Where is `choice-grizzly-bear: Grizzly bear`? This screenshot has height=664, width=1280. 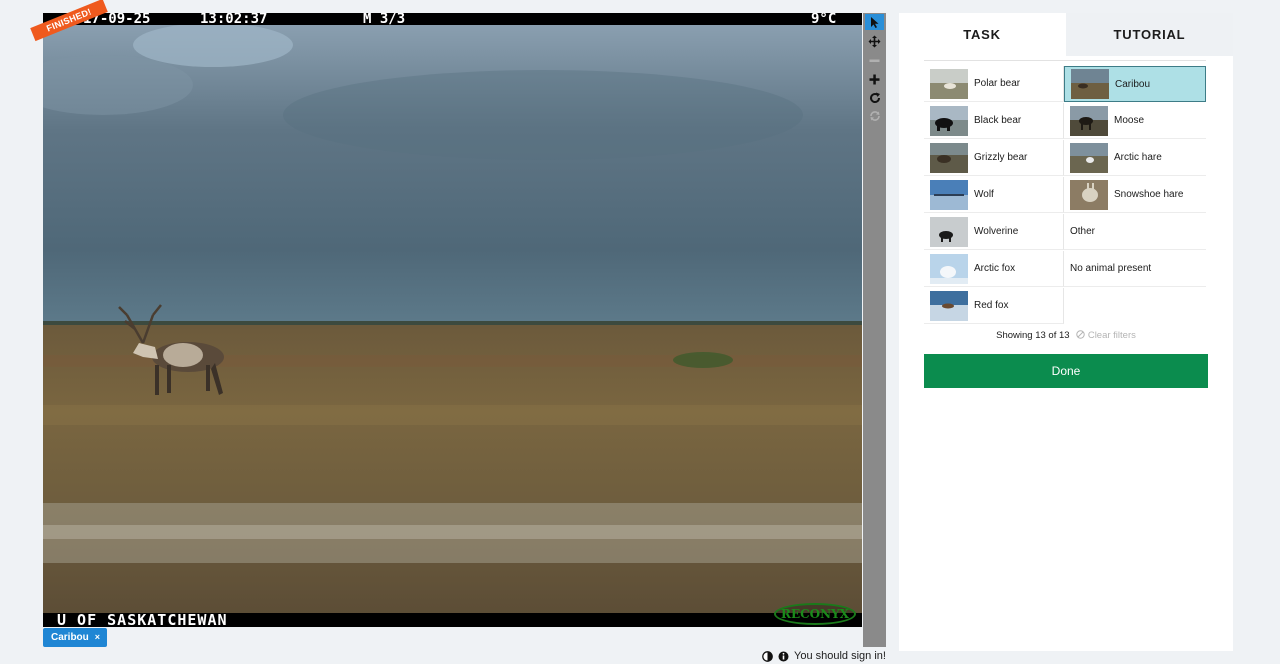 choice-grizzly-bear: Grizzly bear is located at coordinates (994, 158).